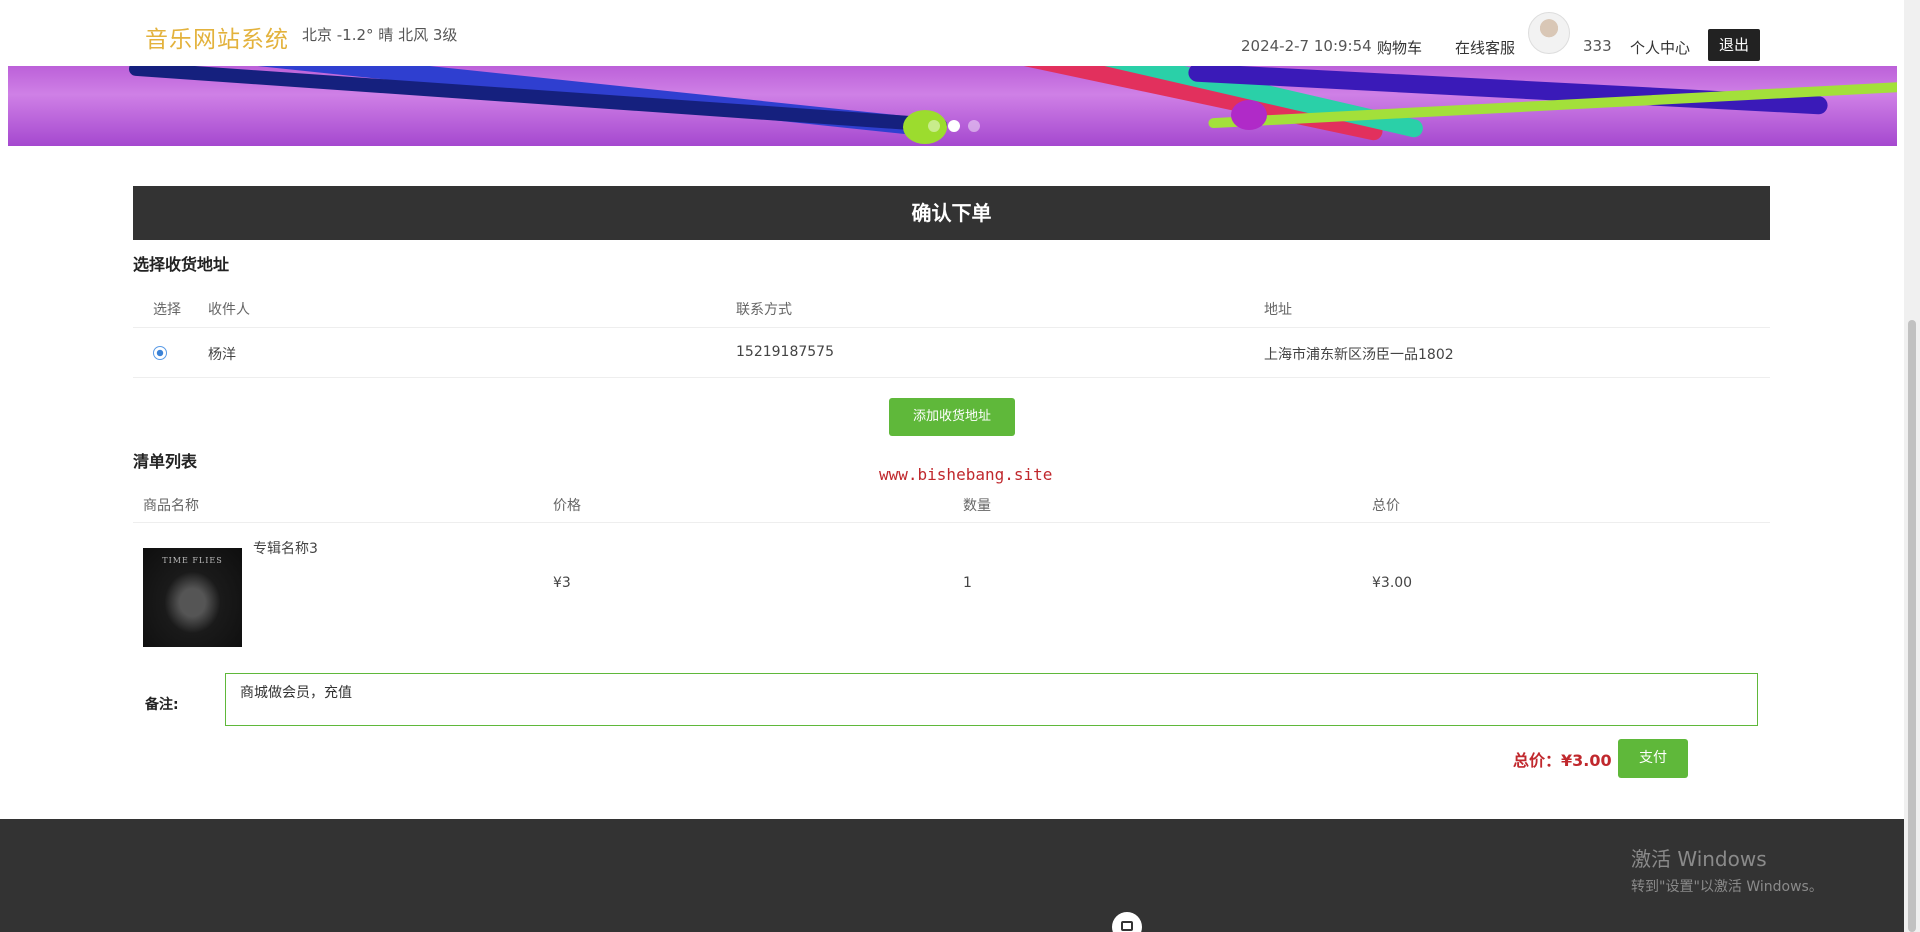 The width and height of the screenshot is (1920, 932). Describe the element at coordinates (181, 264) in the screenshot. I see `address-section-title: 选择收货地址` at that location.